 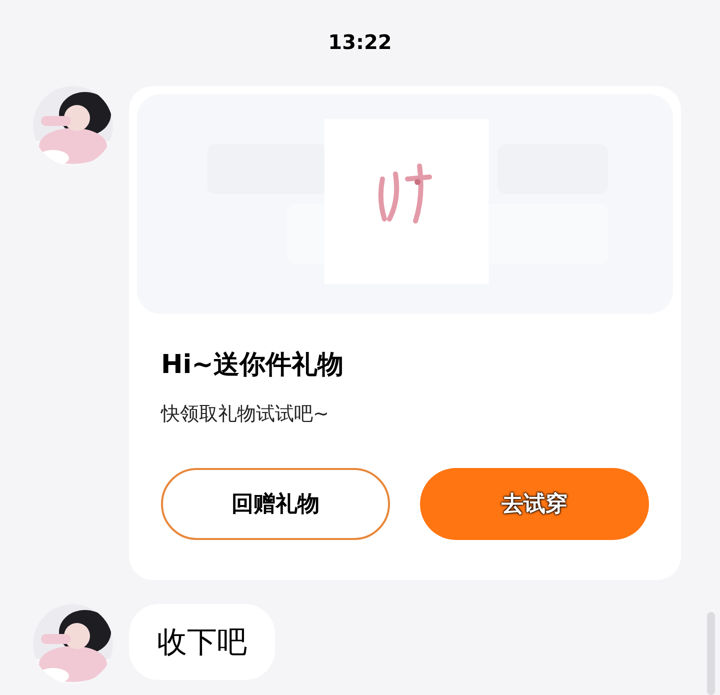 I want to click on timestamp: 13:22, so click(x=360, y=42).